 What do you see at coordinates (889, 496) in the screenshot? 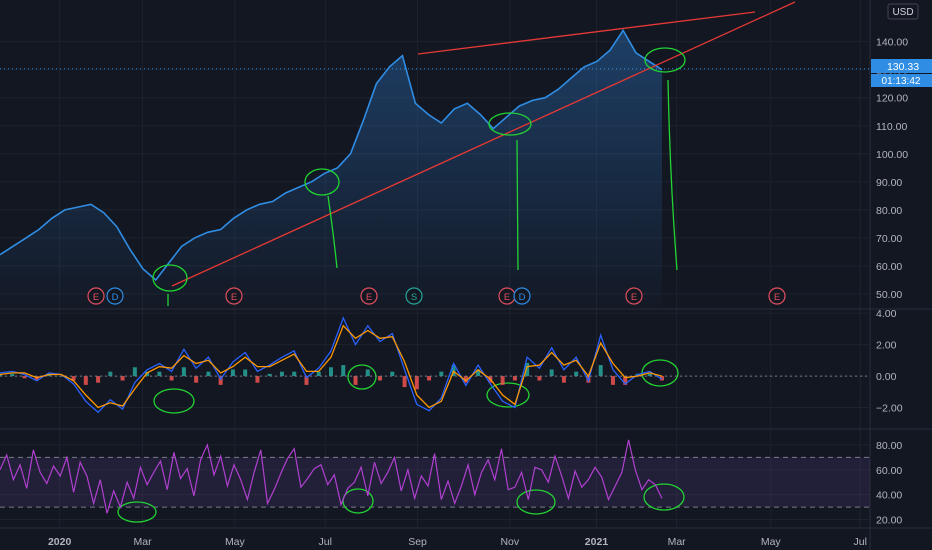
I see `y-tick-label: 40.00` at bounding box center [889, 496].